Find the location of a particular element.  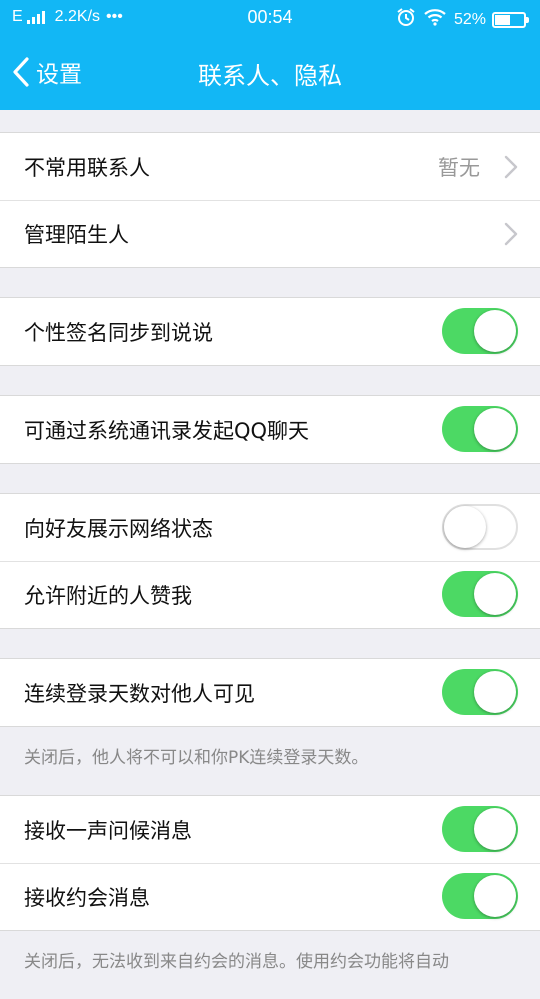

date-message-row: 接收约会消息 is located at coordinates (270, 896).